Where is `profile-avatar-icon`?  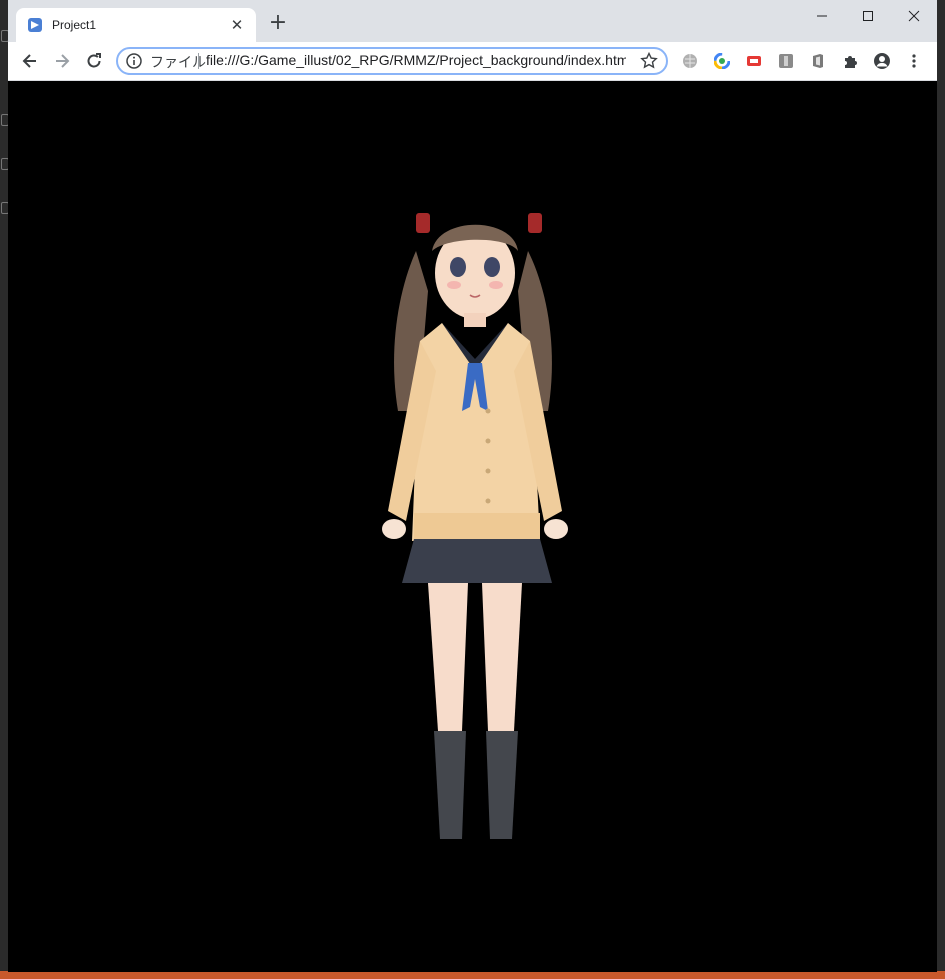 profile-avatar-icon is located at coordinates (882, 61).